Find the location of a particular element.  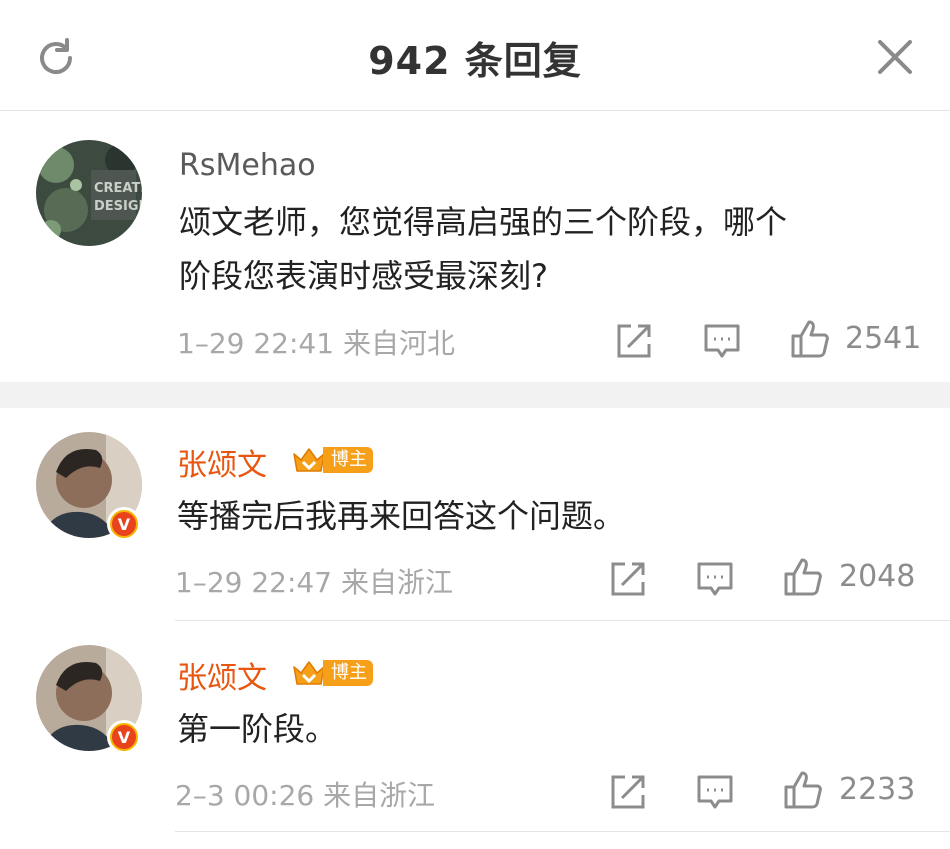

divider is located at coordinates (562, 831).